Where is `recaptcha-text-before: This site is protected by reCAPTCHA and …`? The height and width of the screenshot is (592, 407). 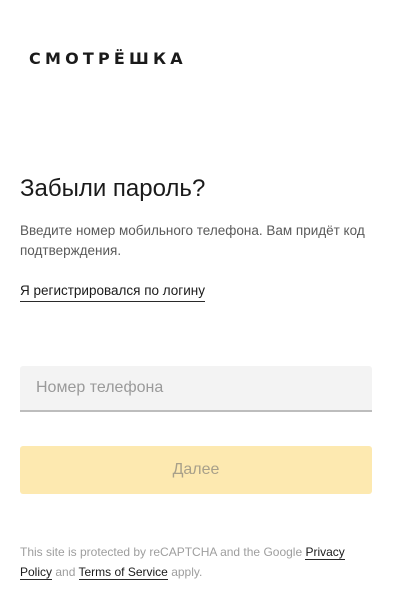 recaptcha-text-before: This site is protected by reCAPTCHA and … is located at coordinates (163, 552).